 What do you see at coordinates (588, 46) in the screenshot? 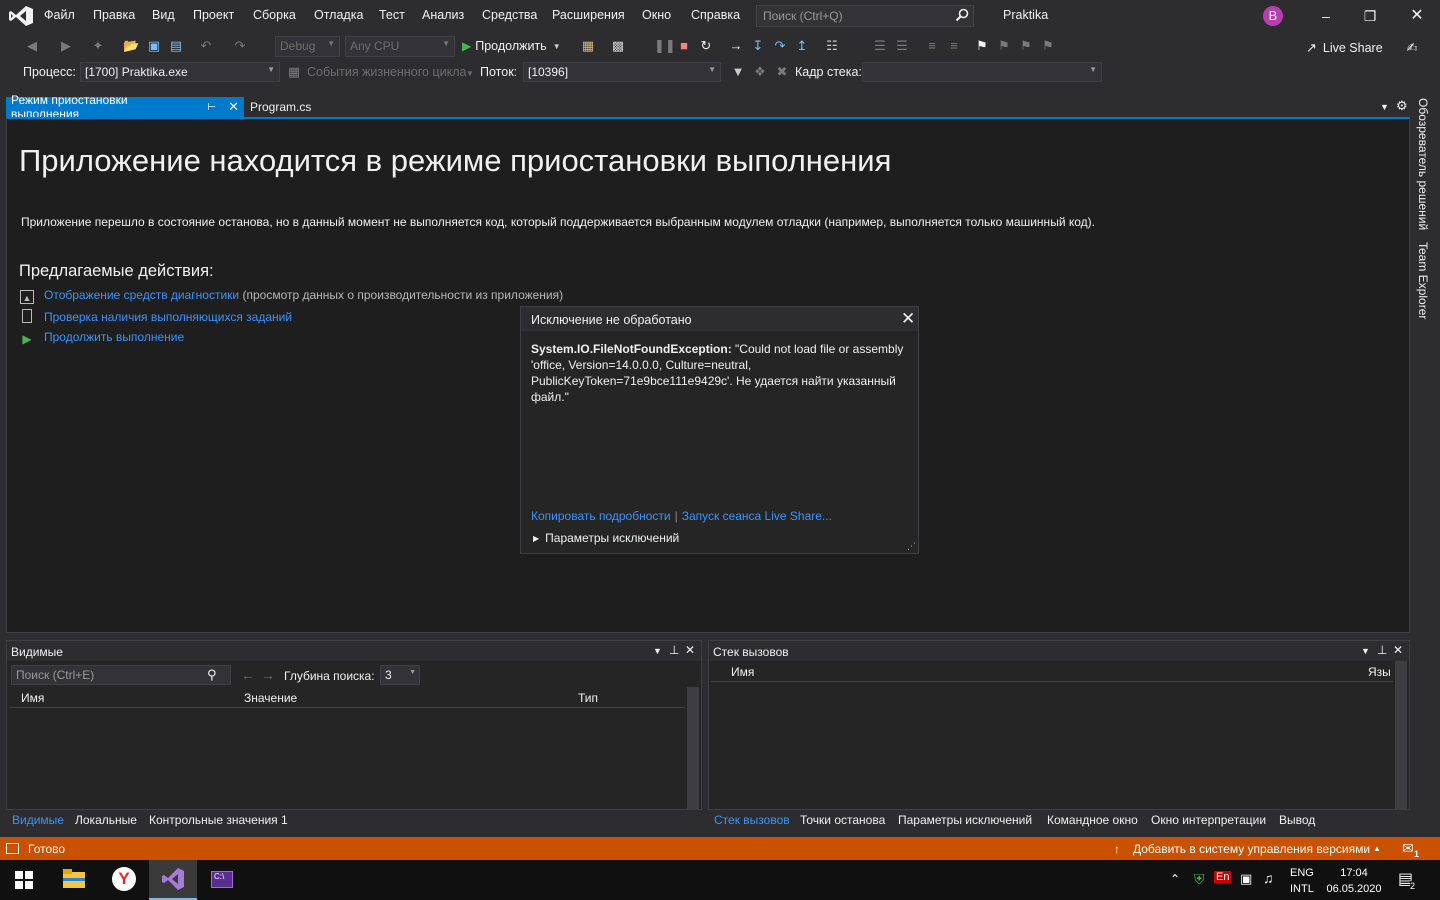
I see `hot-reload-icon: ▦` at bounding box center [588, 46].